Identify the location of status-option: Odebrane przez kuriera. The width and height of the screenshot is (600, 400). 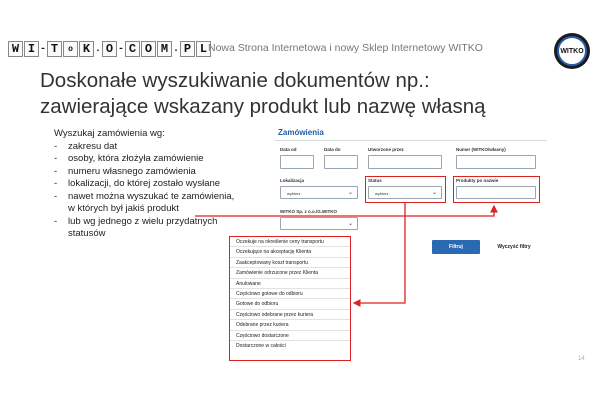
(290, 325).